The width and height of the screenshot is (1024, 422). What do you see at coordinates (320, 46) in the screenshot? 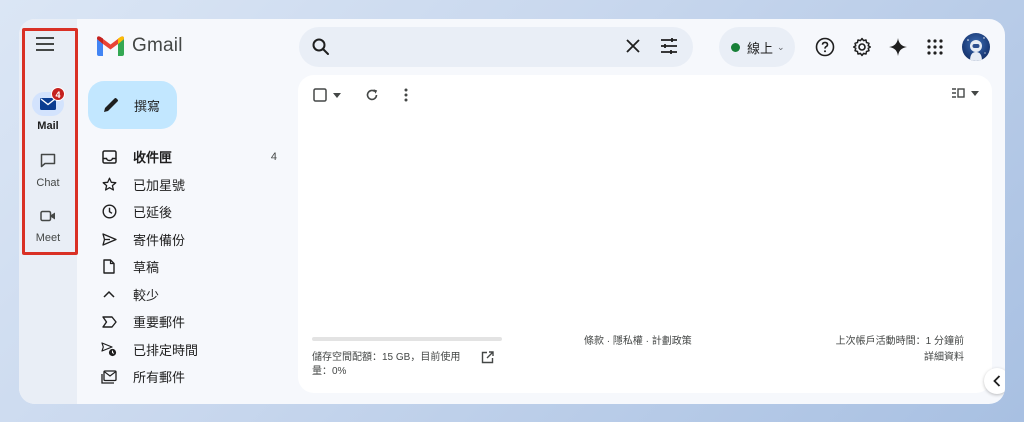
I see `search-icon` at bounding box center [320, 46].